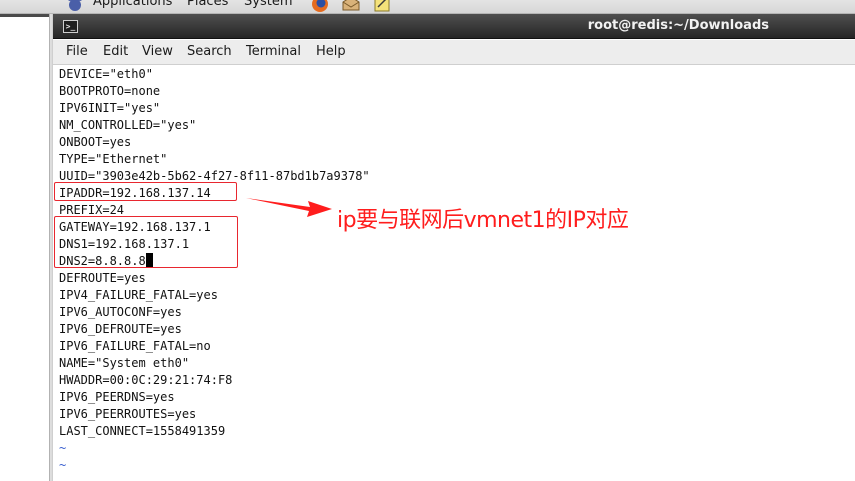  Describe the element at coordinates (117, 397) in the screenshot. I see `config-line: IPV6_PEERDNS=yes` at that location.